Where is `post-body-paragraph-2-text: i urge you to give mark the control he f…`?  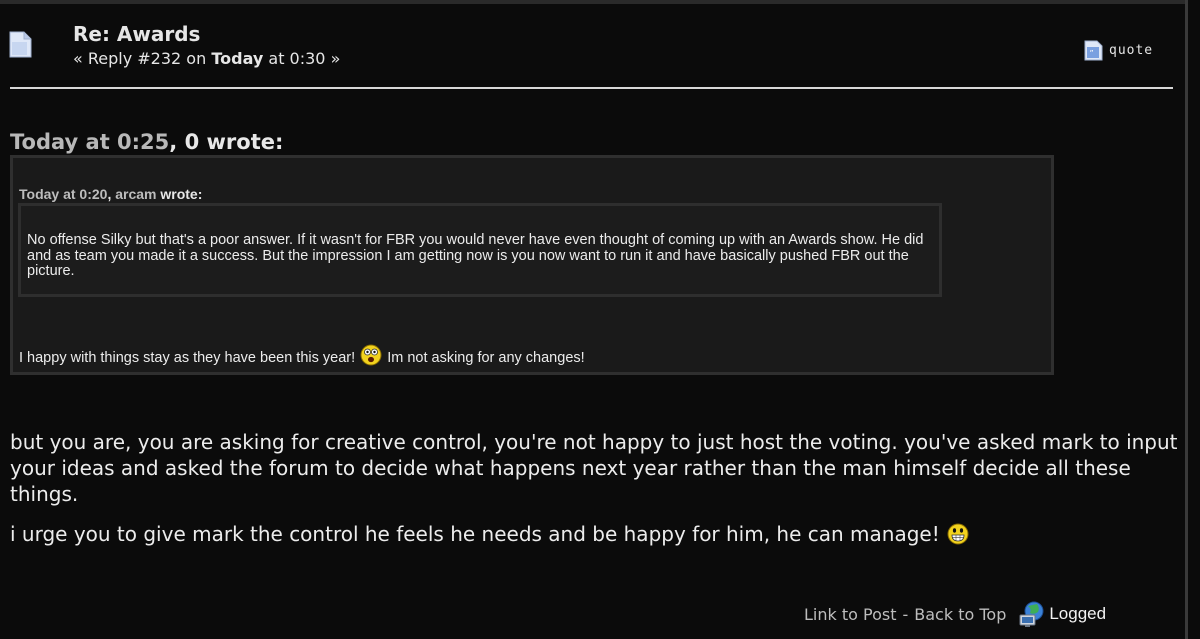 post-body-paragraph-2-text: i urge you to give mark the control he f… is located at coordinates (475, 534).